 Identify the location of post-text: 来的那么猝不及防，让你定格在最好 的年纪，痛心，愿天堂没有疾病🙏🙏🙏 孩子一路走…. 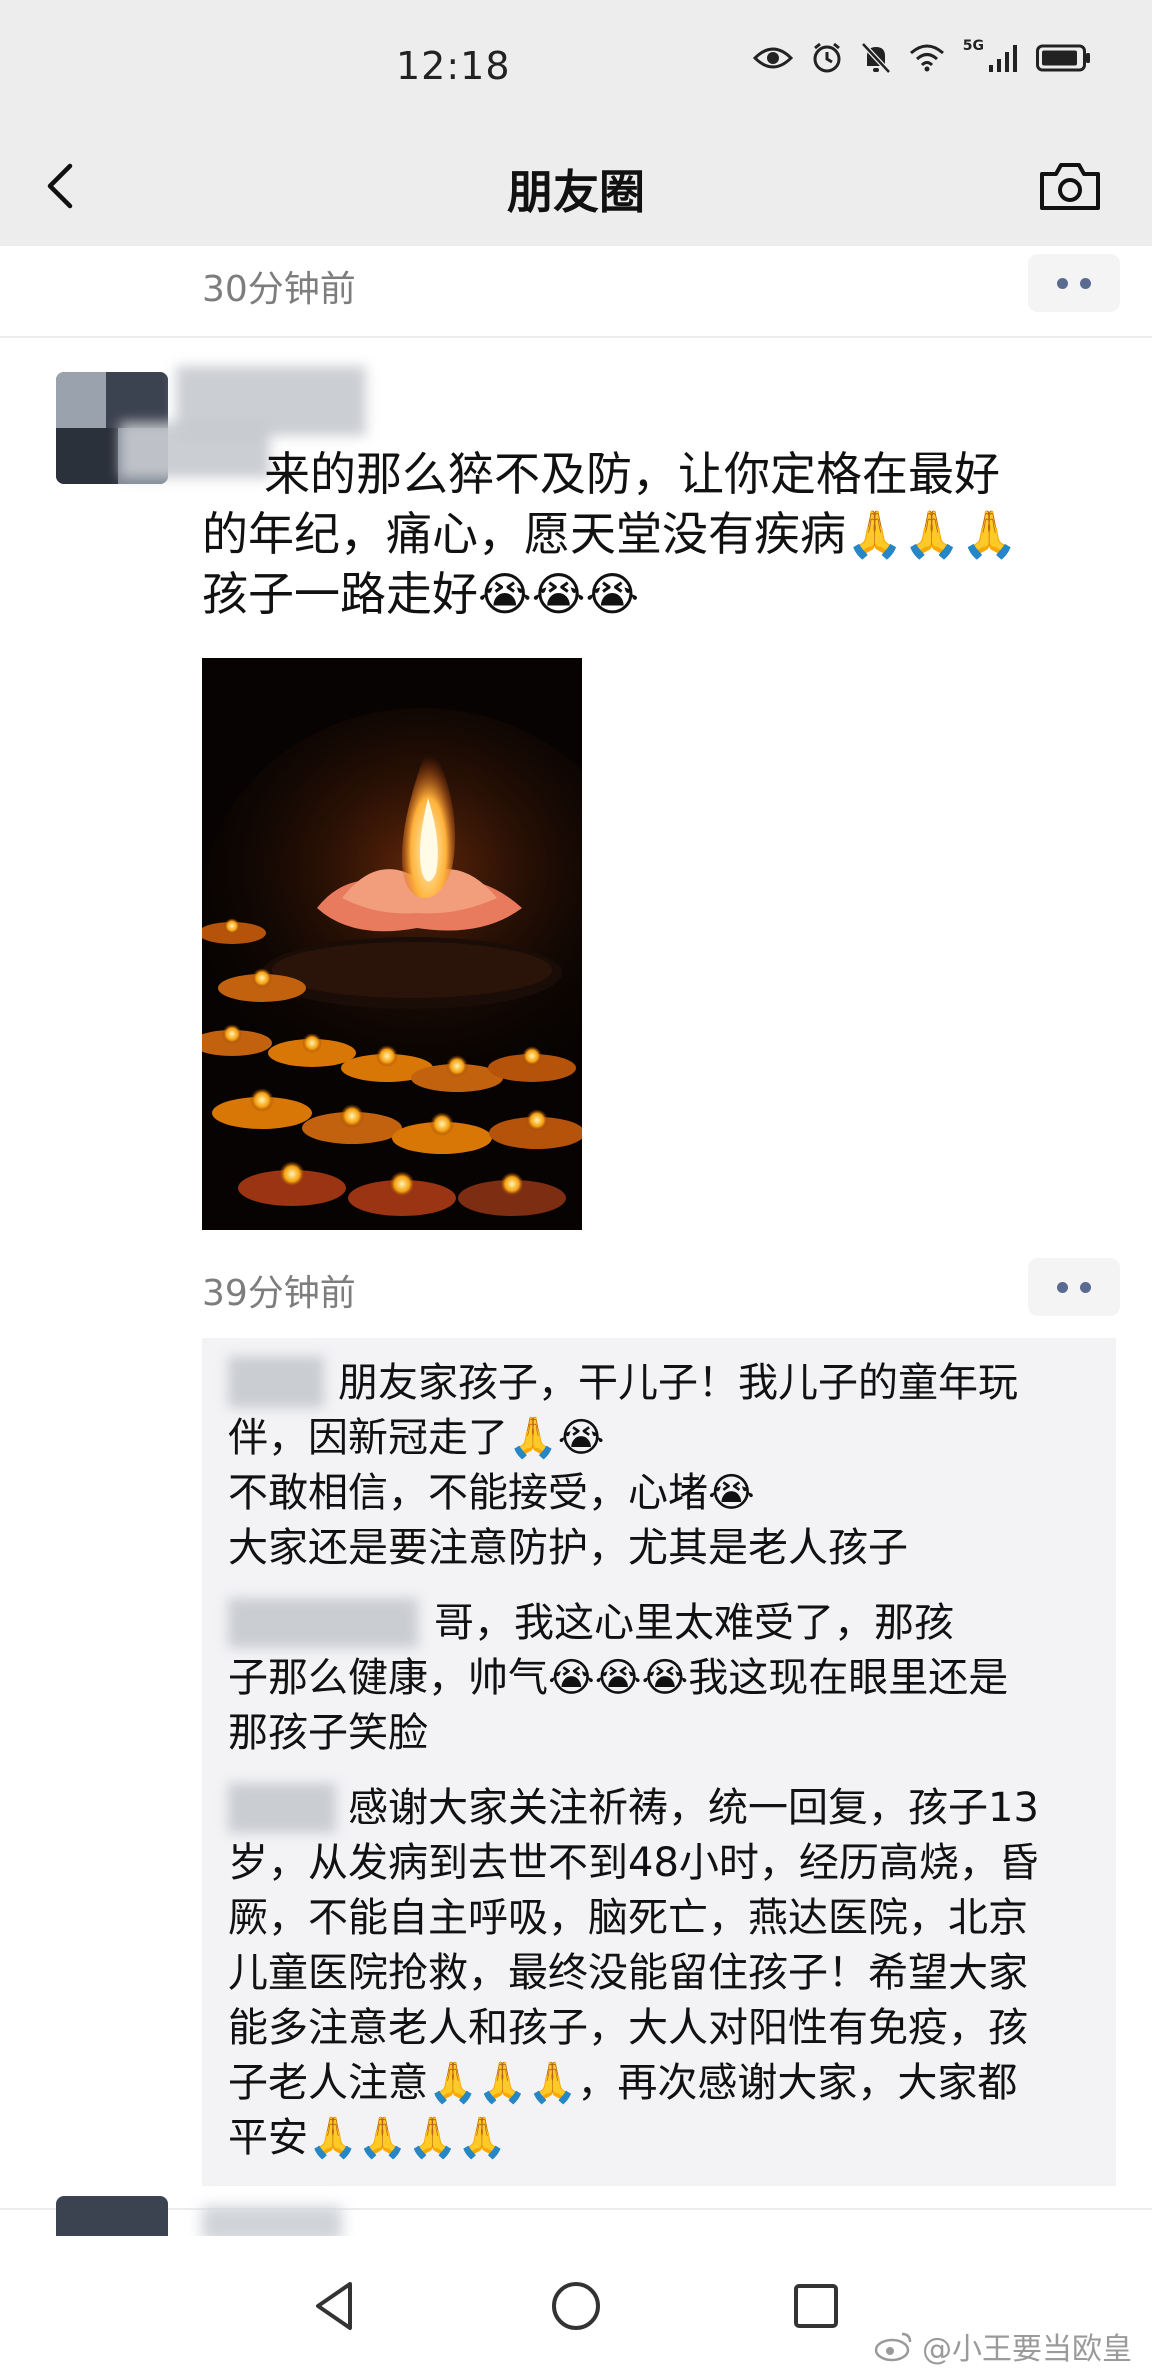
(652, 534).